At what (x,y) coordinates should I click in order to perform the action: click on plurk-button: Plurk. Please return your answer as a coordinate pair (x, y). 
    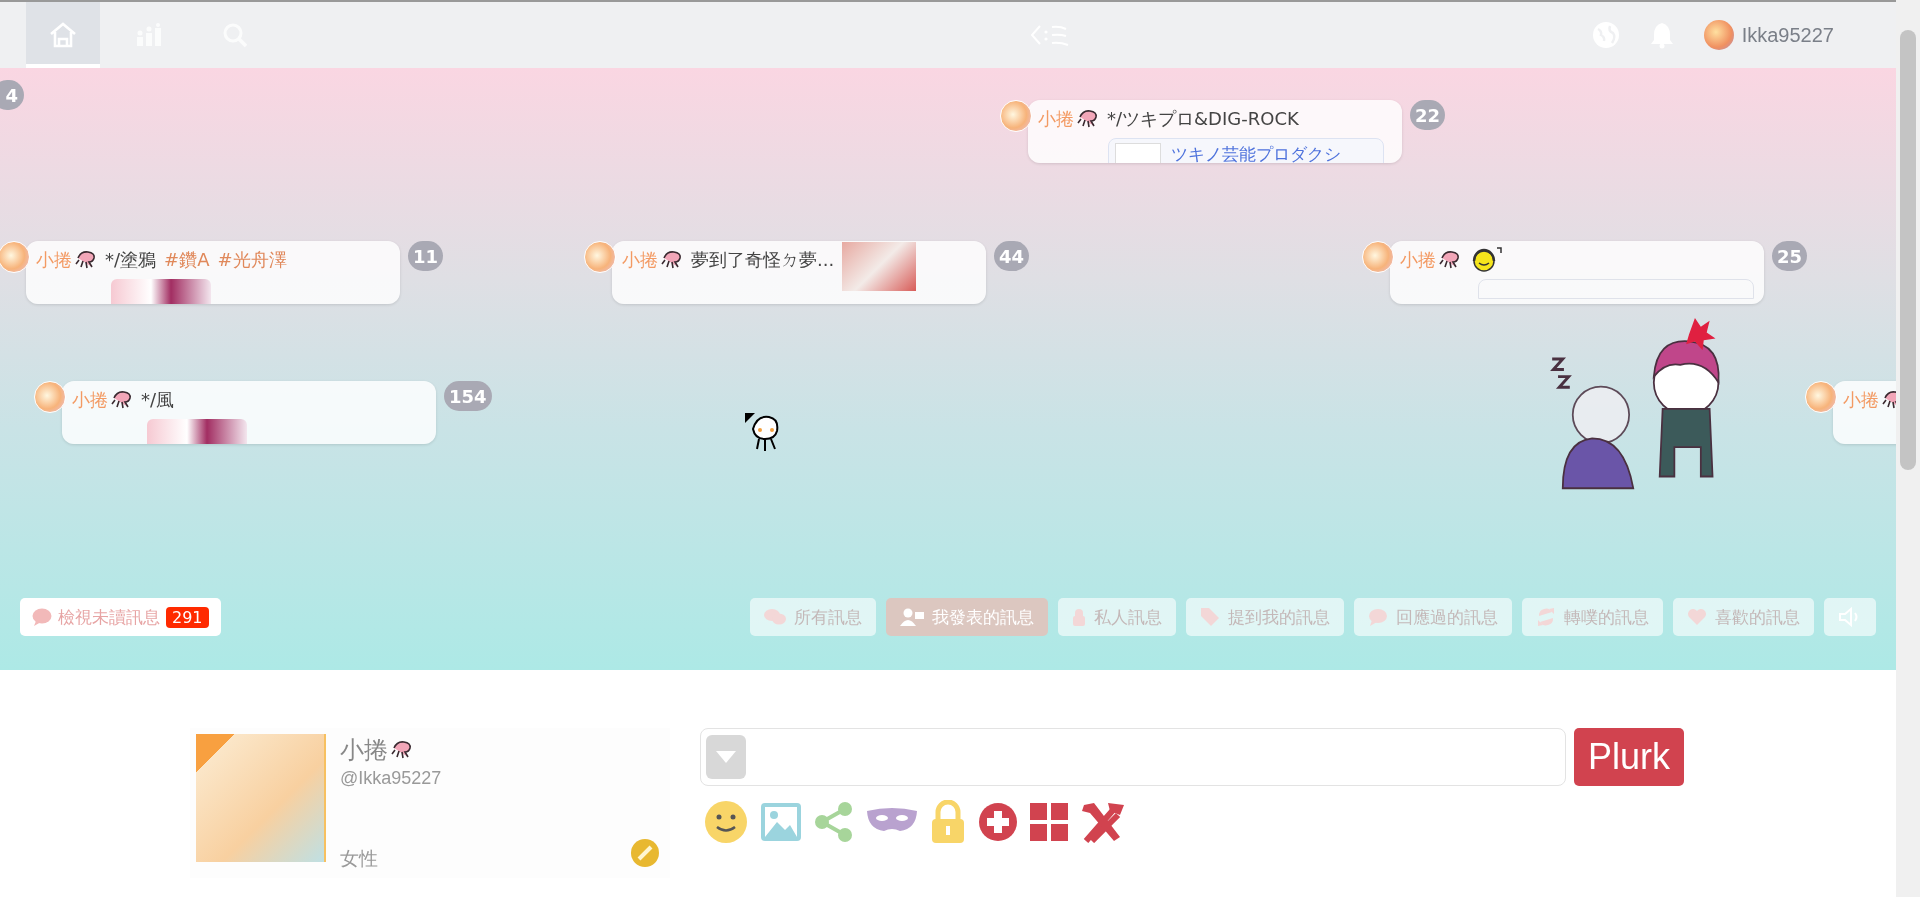
    Looking at the image, I should click on (1629, 757).